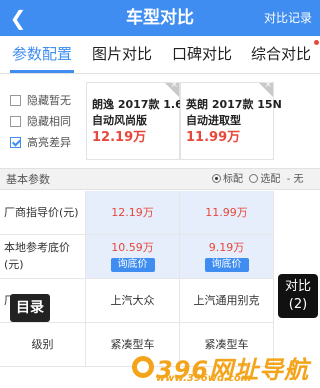  Describe the element at coordinates (132, 247) in the screenshot. I see `local-price-value: 10.59万` at that location.